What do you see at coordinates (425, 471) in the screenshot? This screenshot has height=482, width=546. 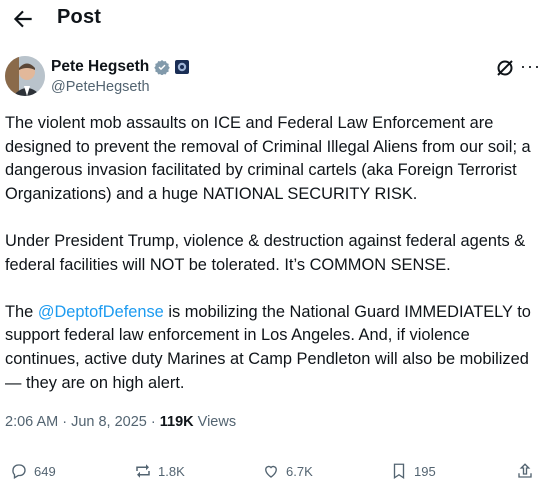 I see `bookmark-count: 195` at bounding box center [425, 471].